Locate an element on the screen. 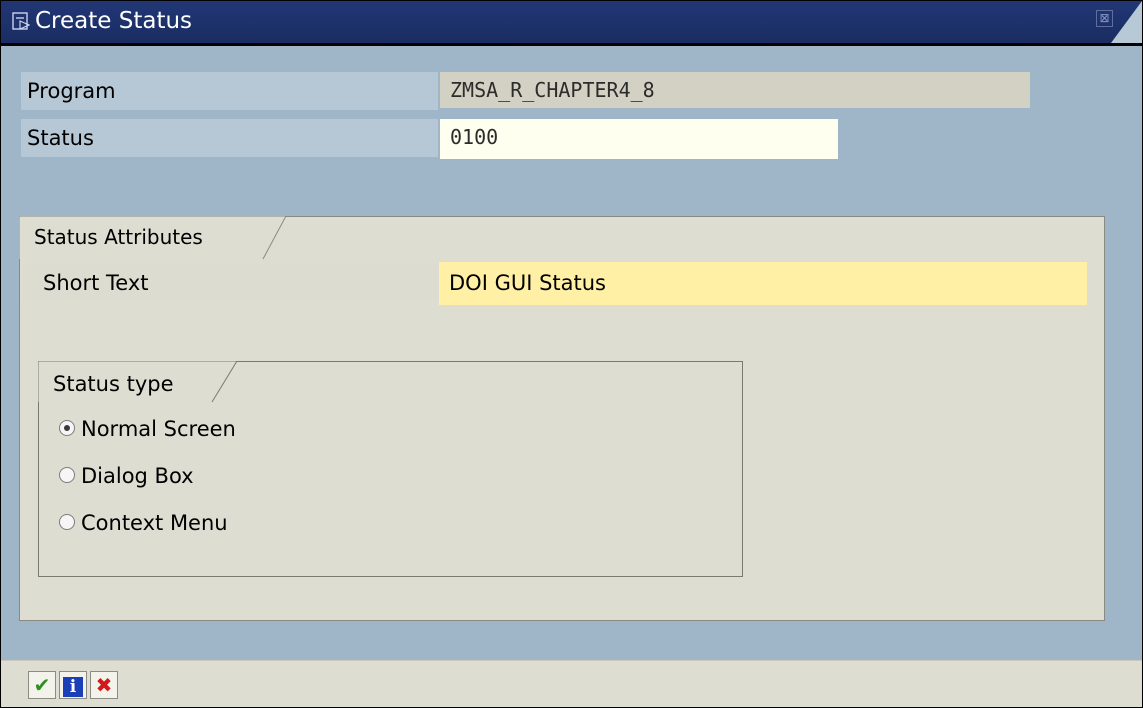  dialog-toolbar: ✔ i ✖ is located at coordinates (571, 683).